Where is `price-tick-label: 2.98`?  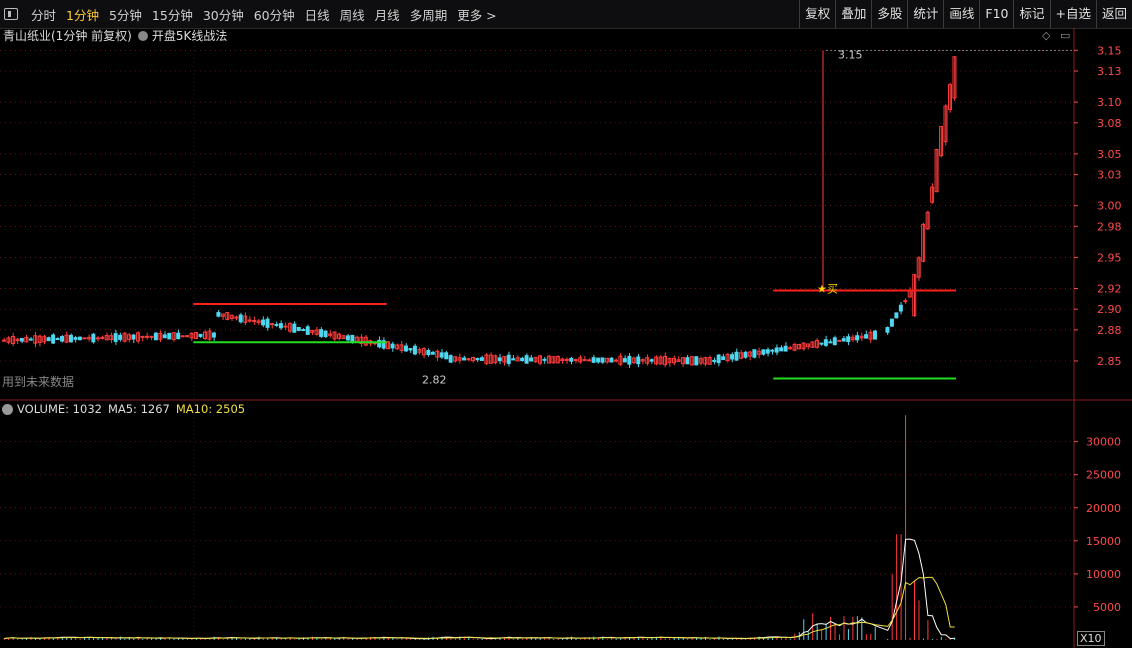
price-tick-label: 2.98 is located at coordinates (1109, 226).